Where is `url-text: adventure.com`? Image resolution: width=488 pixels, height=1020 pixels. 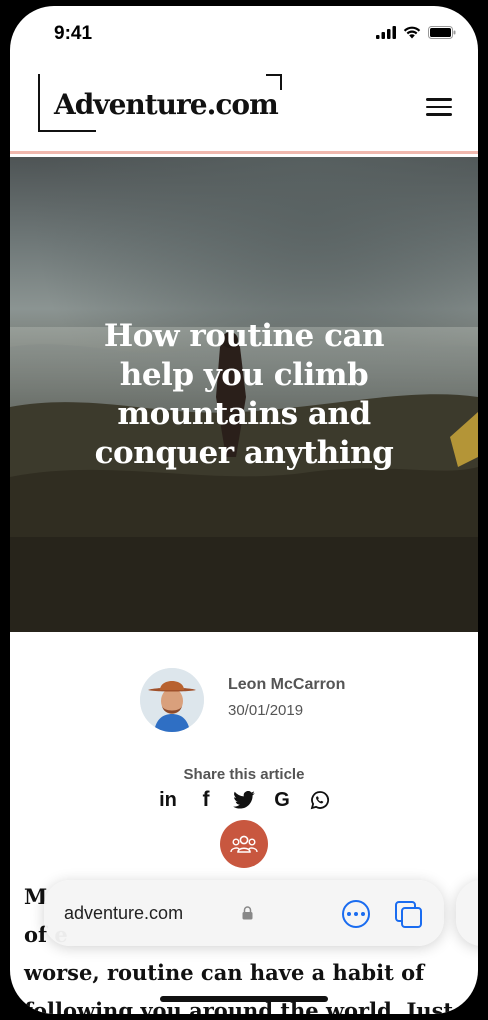
url-text: adventure.com is located at coordinates (123, 913).